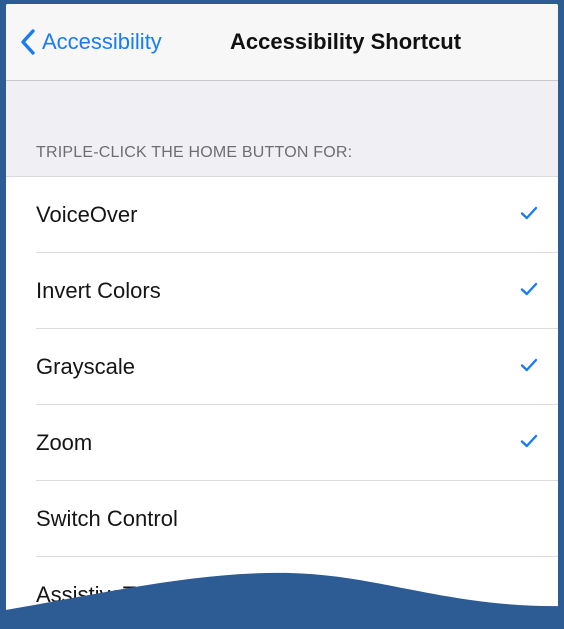 This screenshot has height=629, width=564. Describe the element at coordinates (87, 214) in the screenshot. I see `option-label: VoiceOver` at that location.